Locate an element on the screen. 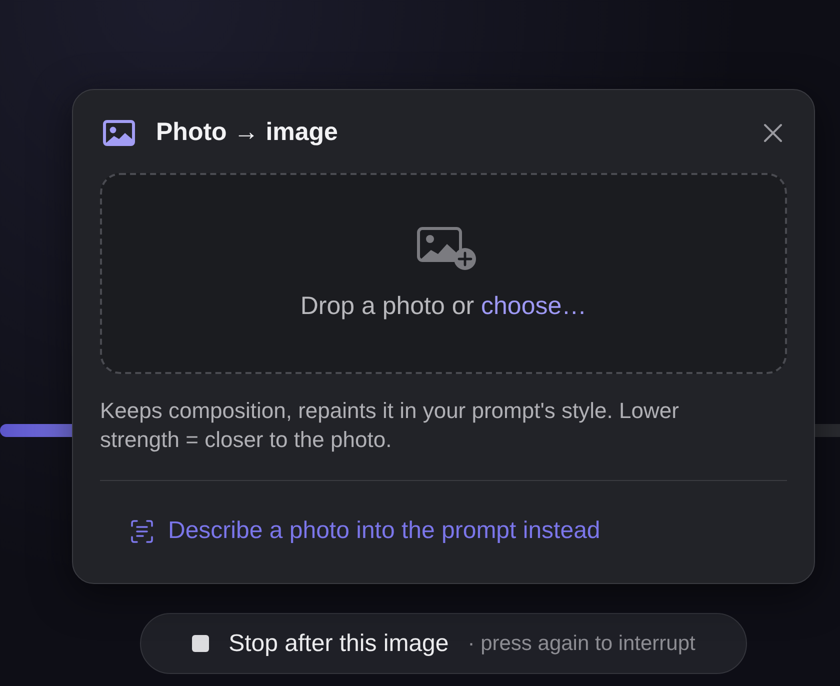  image-plus-icon is located at coordinates (446, 248).